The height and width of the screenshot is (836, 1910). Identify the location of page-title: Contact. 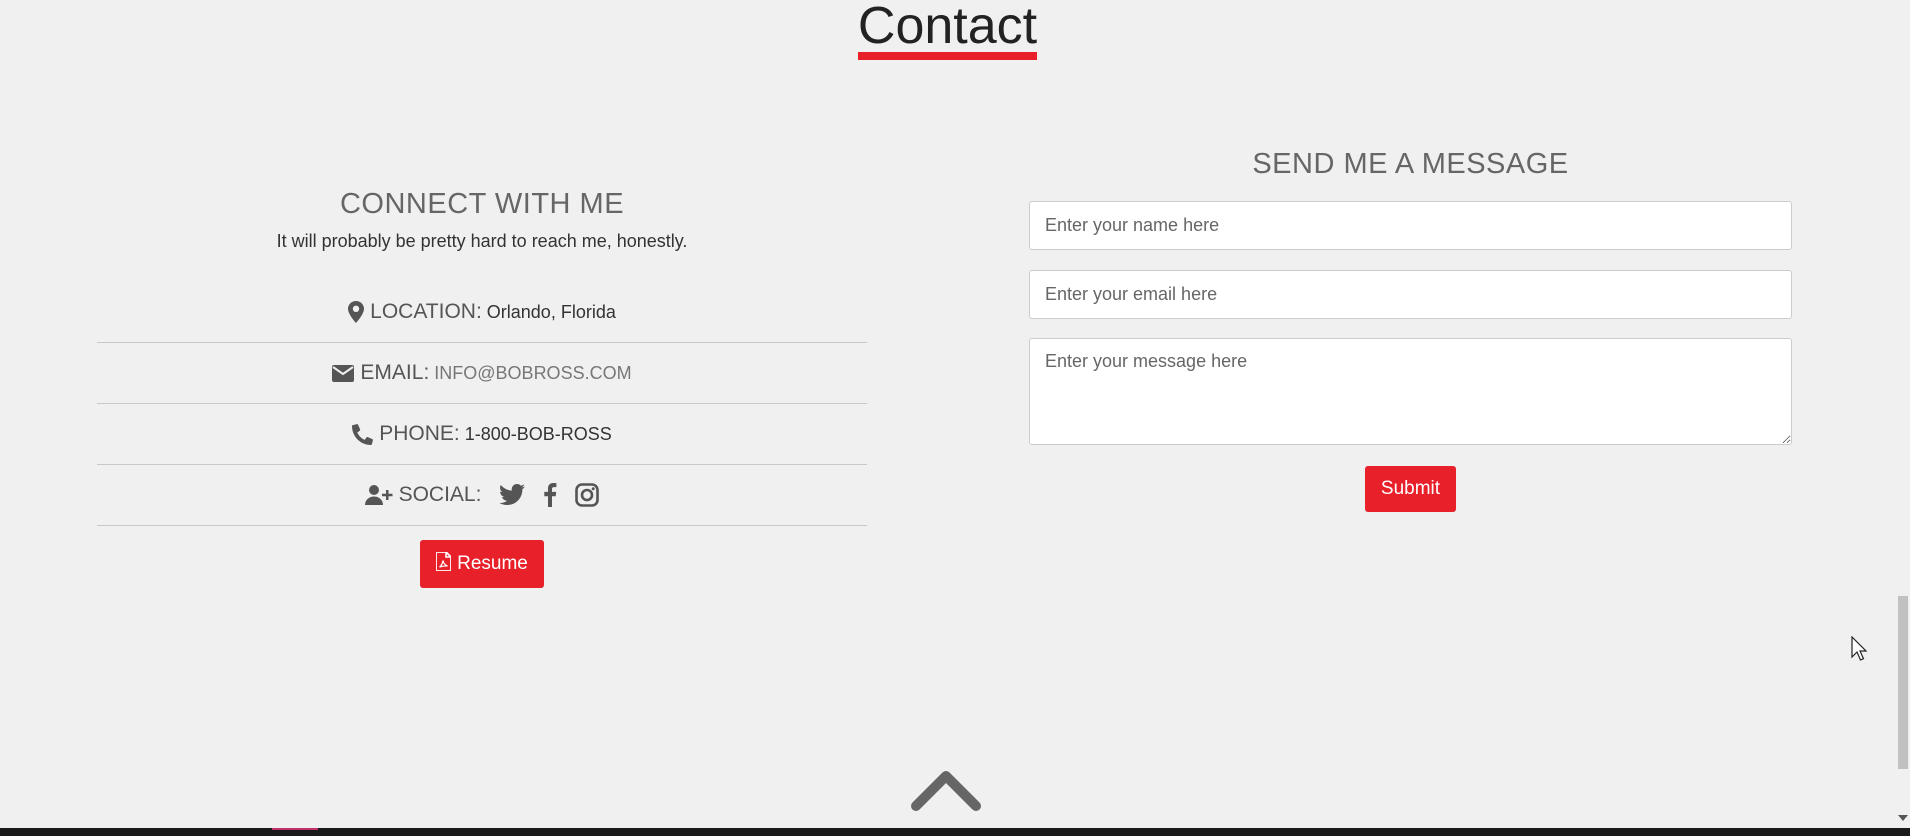
(947, 30).